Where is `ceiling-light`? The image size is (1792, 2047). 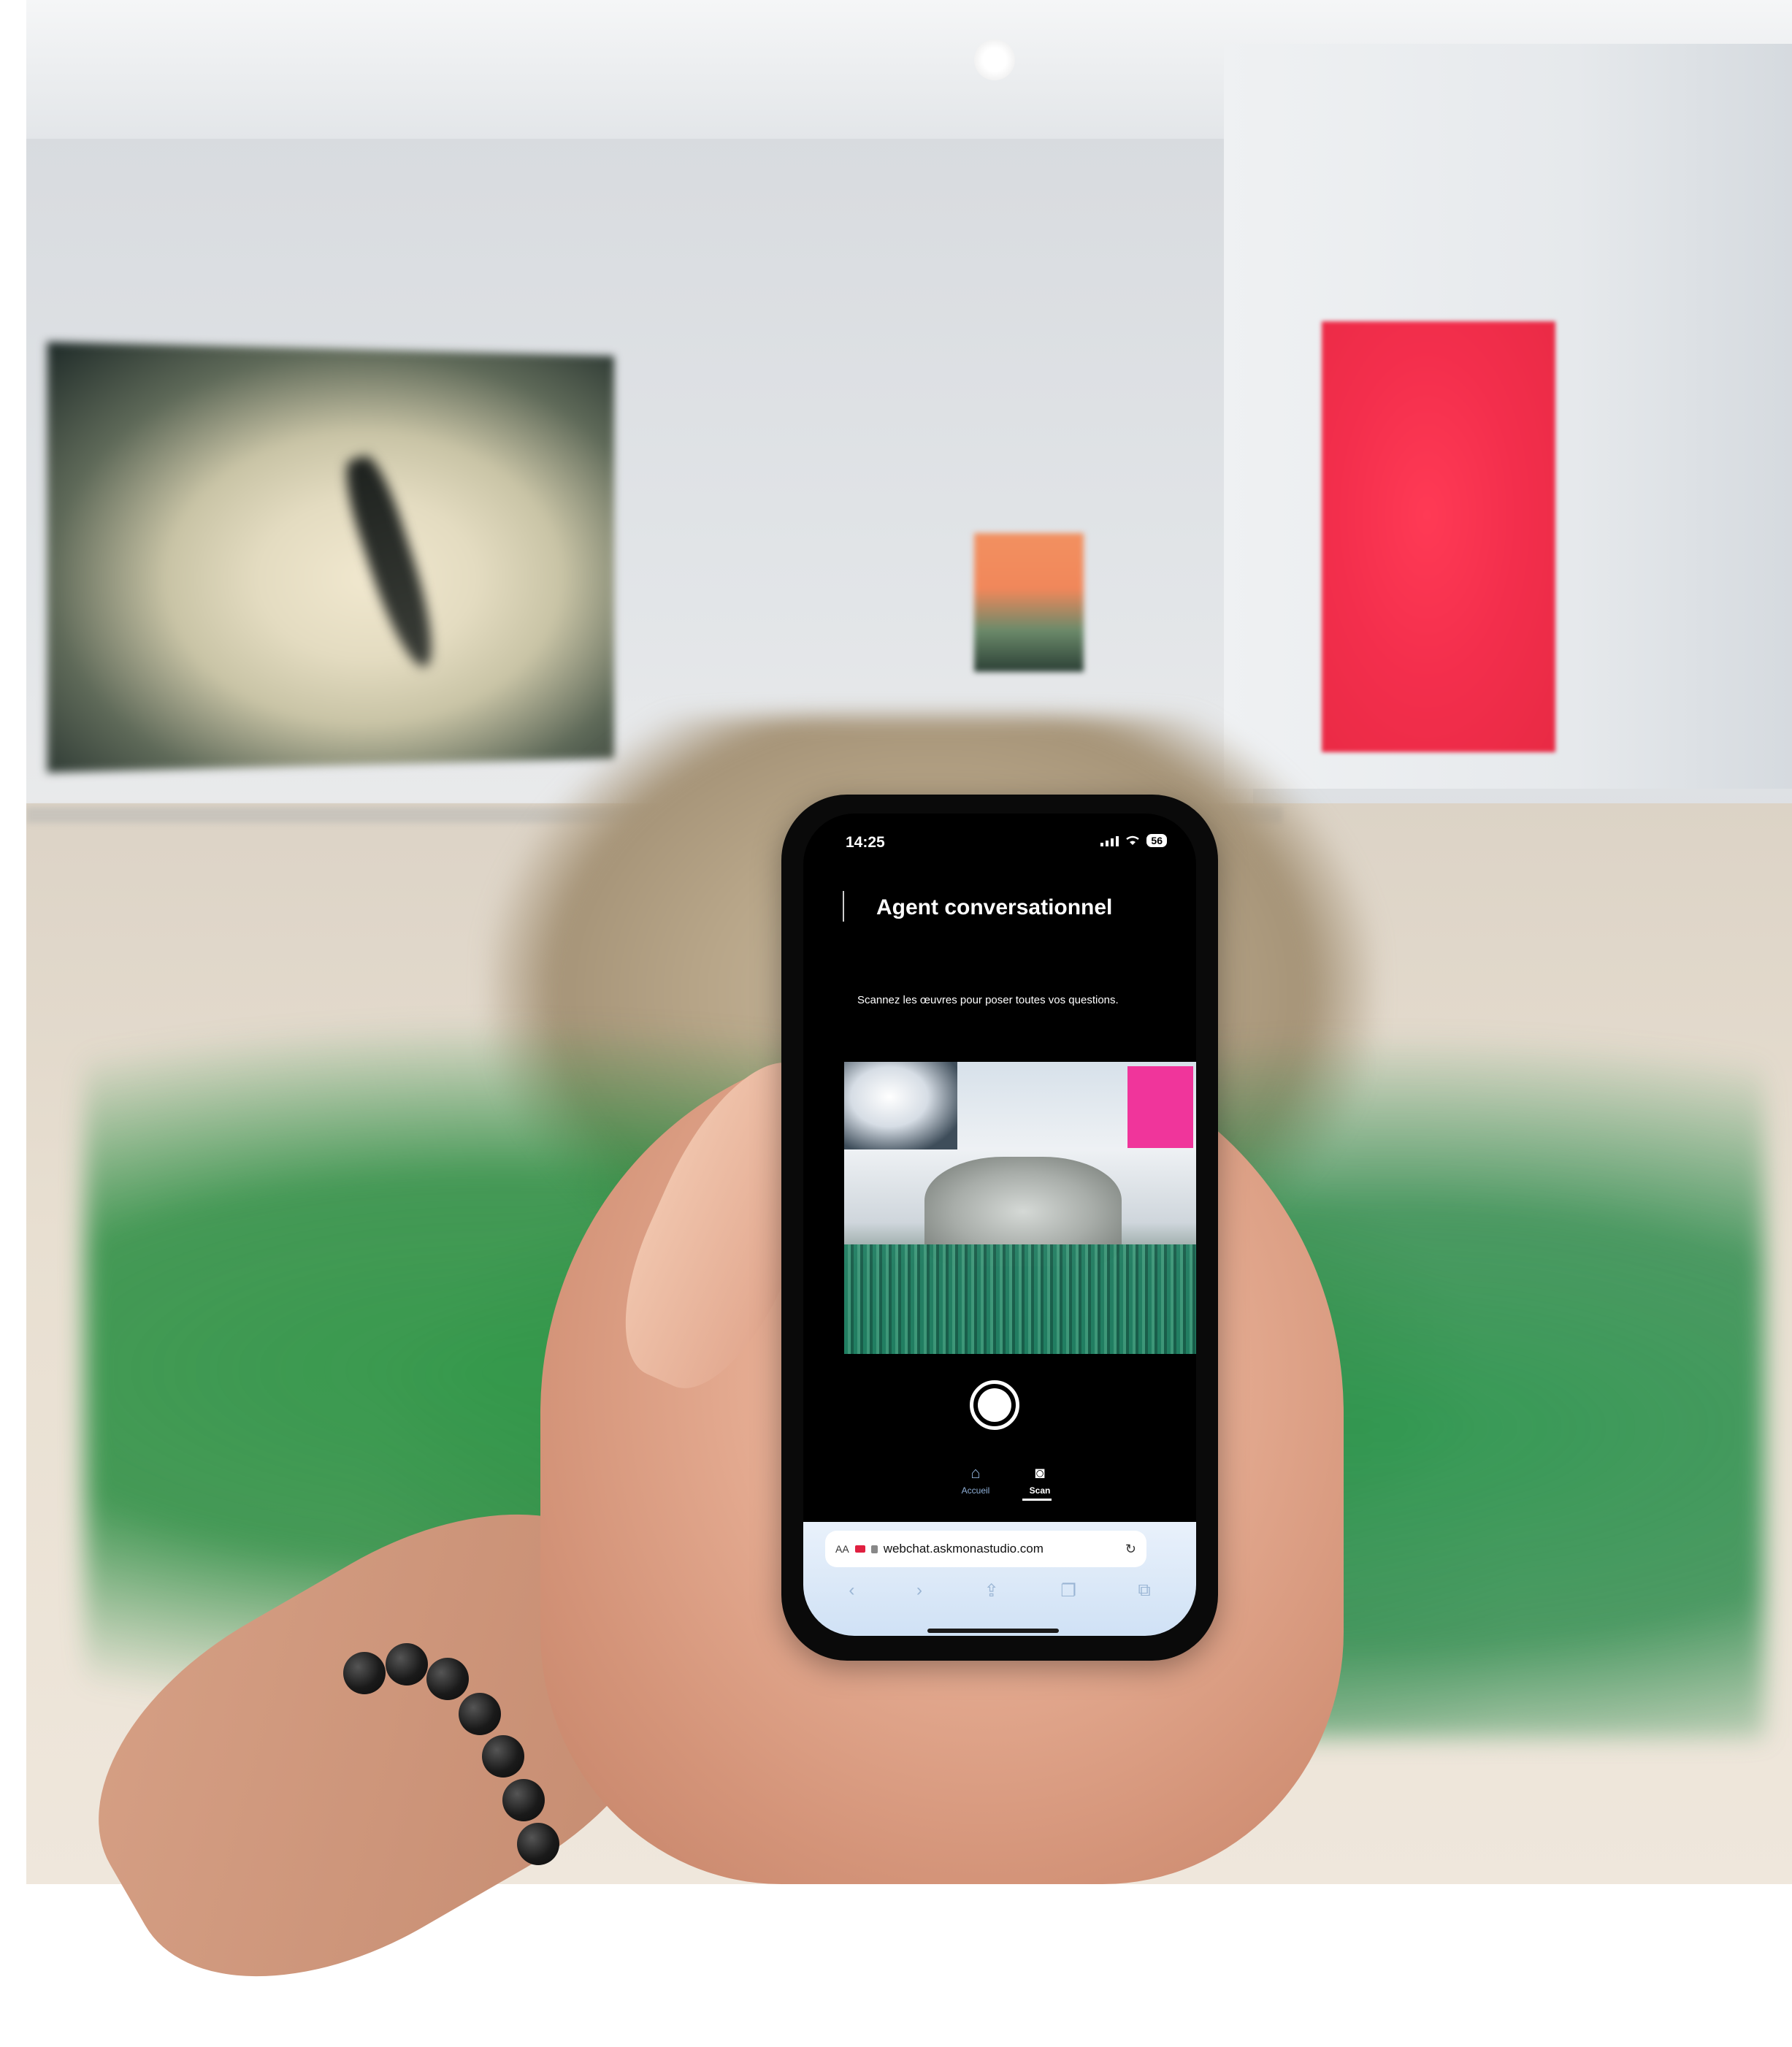
ceiling-light is located at coordinates (994, 59).